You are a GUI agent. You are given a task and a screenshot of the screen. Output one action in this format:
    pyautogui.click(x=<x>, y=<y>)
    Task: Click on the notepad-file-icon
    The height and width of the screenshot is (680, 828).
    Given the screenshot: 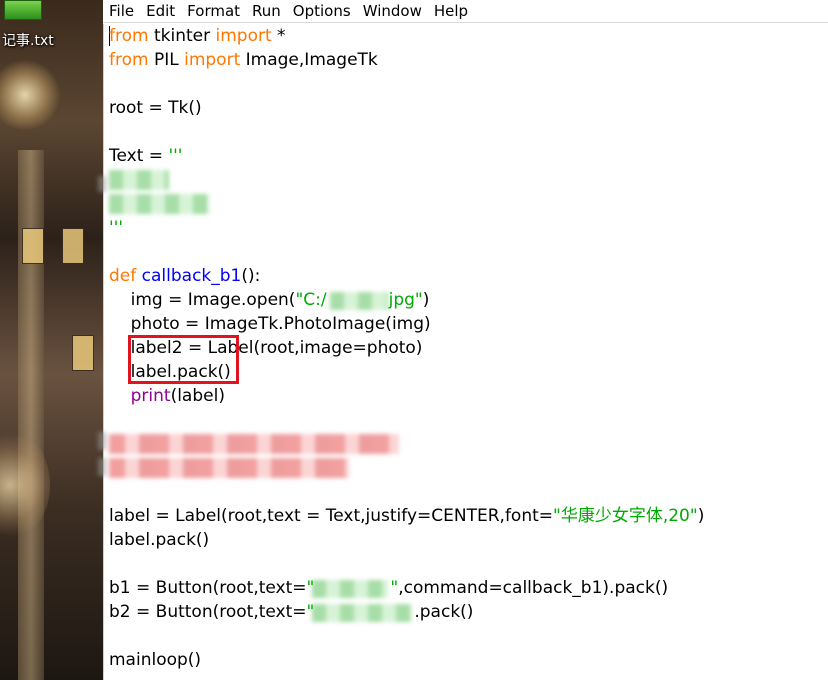 What is the action you would take?
    pyautogui.click(x=23, y=10)
    